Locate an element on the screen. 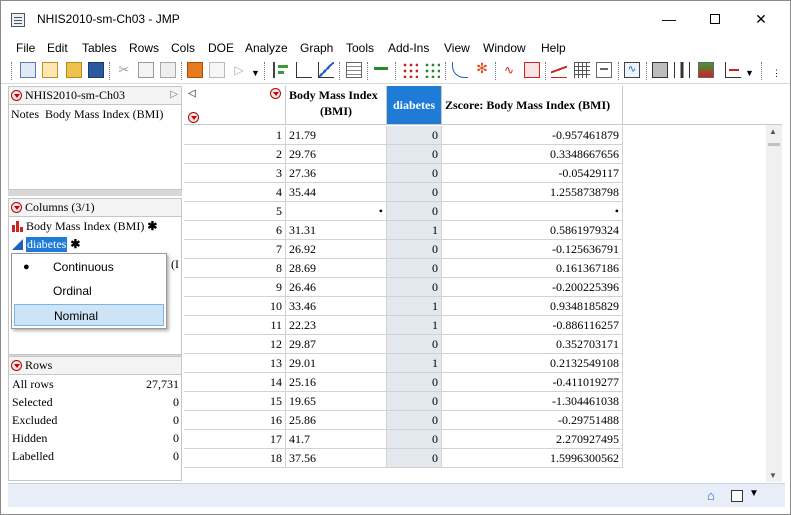 The height and width of the screenshot is (515, 791). zscore-cell: 0.352703171 is located at coordinates (532, 344).